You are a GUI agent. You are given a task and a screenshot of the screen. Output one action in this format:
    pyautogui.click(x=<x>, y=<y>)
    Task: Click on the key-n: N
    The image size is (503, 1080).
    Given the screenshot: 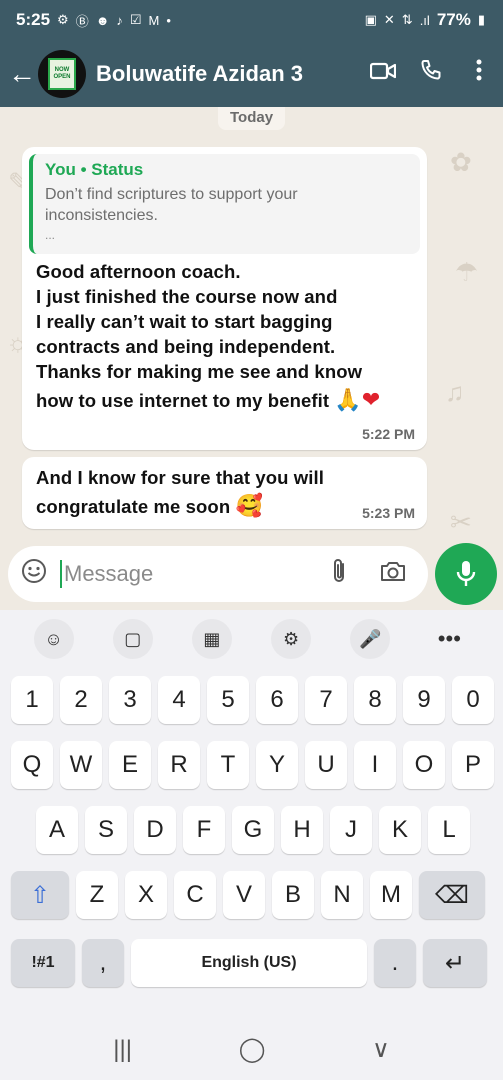 What is the action you would take?
    pyautogui.click(x=342, y=895)
    